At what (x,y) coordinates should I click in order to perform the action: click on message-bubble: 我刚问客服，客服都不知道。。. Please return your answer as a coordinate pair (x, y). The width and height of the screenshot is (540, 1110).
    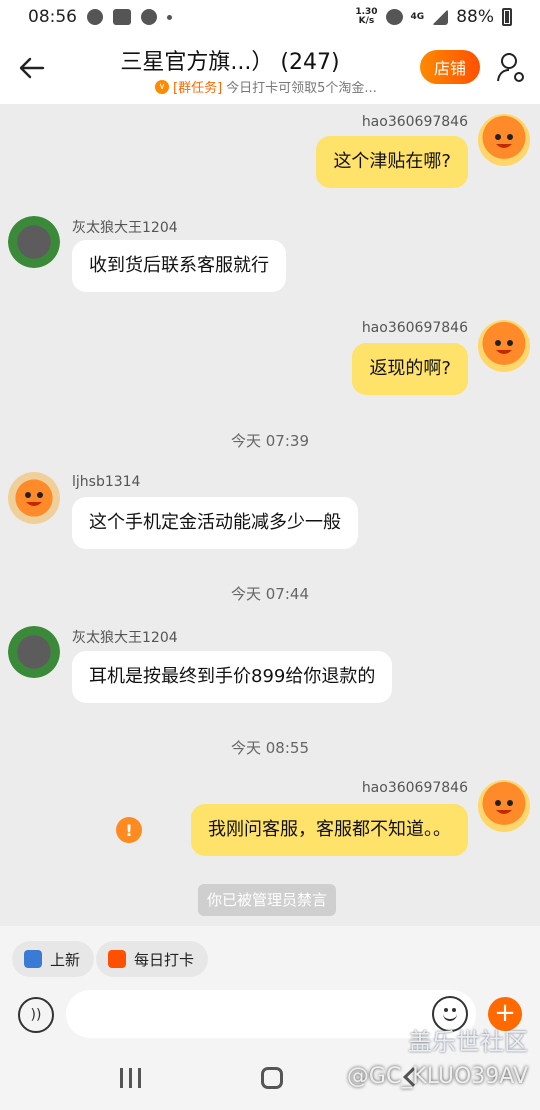
    Looking at the image, I should click on (329, 830).